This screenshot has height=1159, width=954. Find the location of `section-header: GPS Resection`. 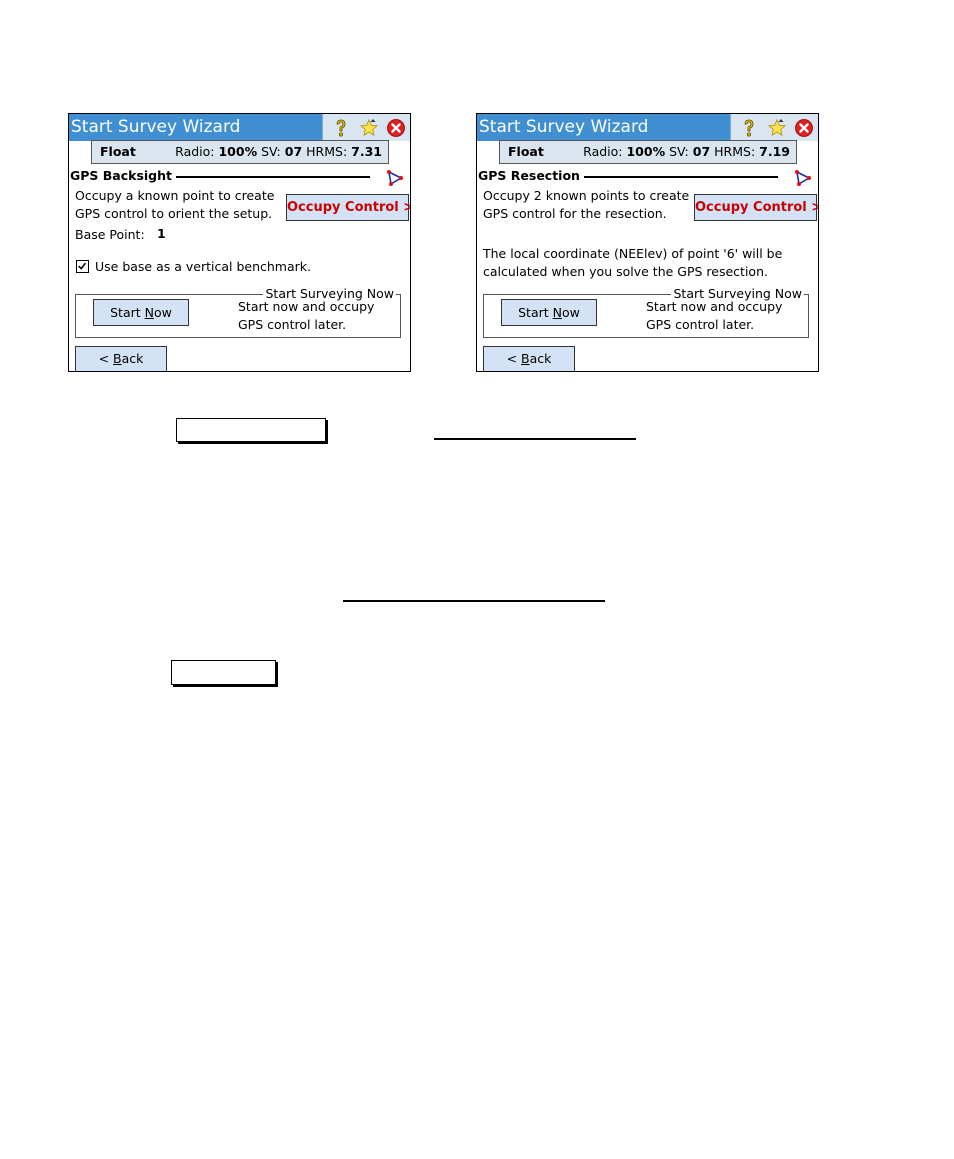

section-header: GPS Resection is located at coordinates (647, 177).